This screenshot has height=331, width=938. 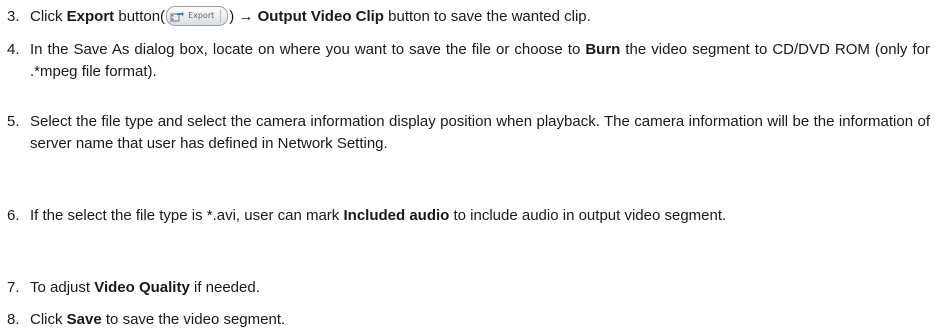 I want to click on export-film-icon, so click(x=177, y=16).